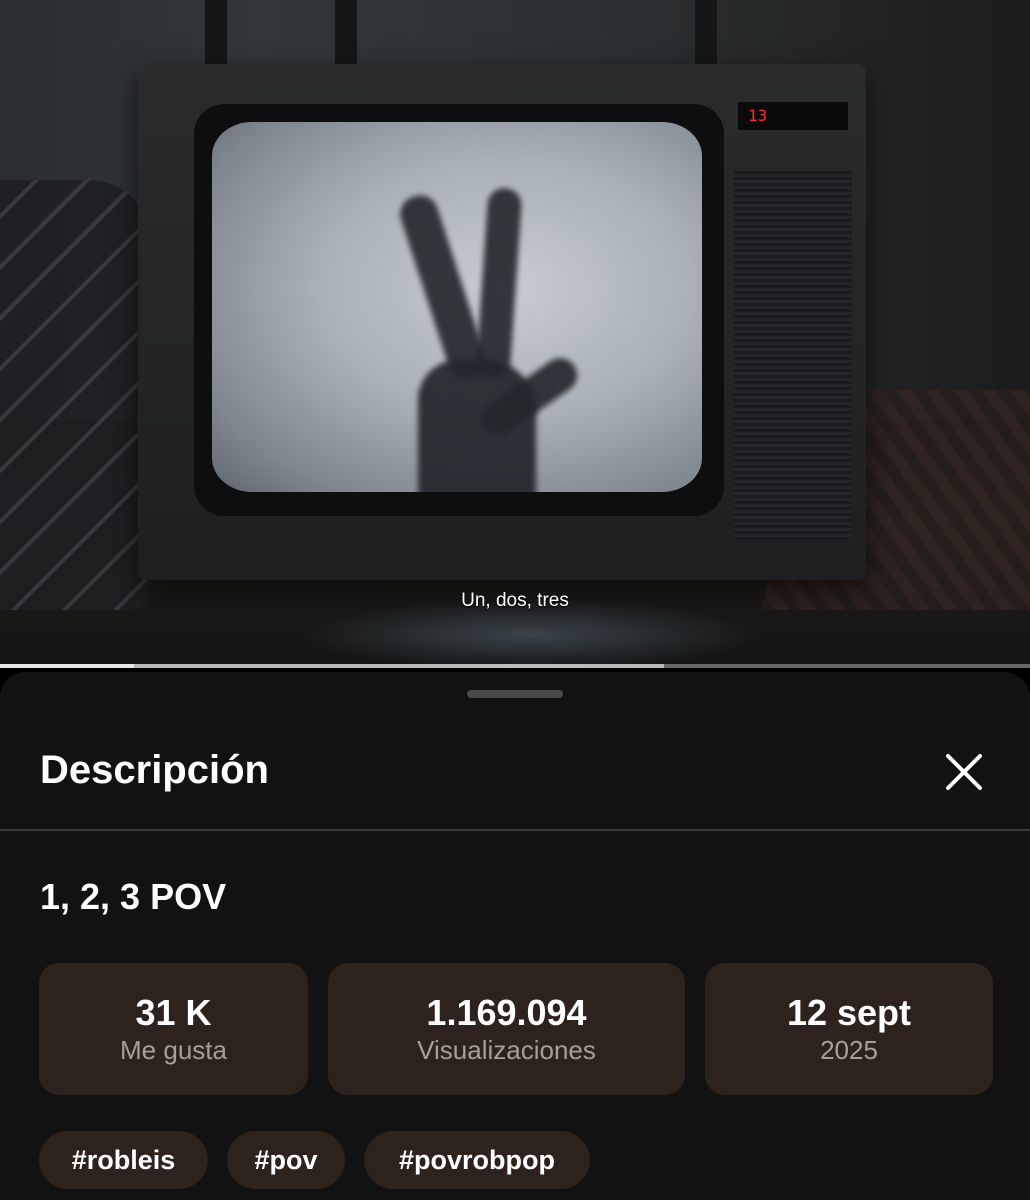 The width and height of the screenshot is (1030, 1200). I want to click on likes-label: Me gusta, so click(173, 1050).